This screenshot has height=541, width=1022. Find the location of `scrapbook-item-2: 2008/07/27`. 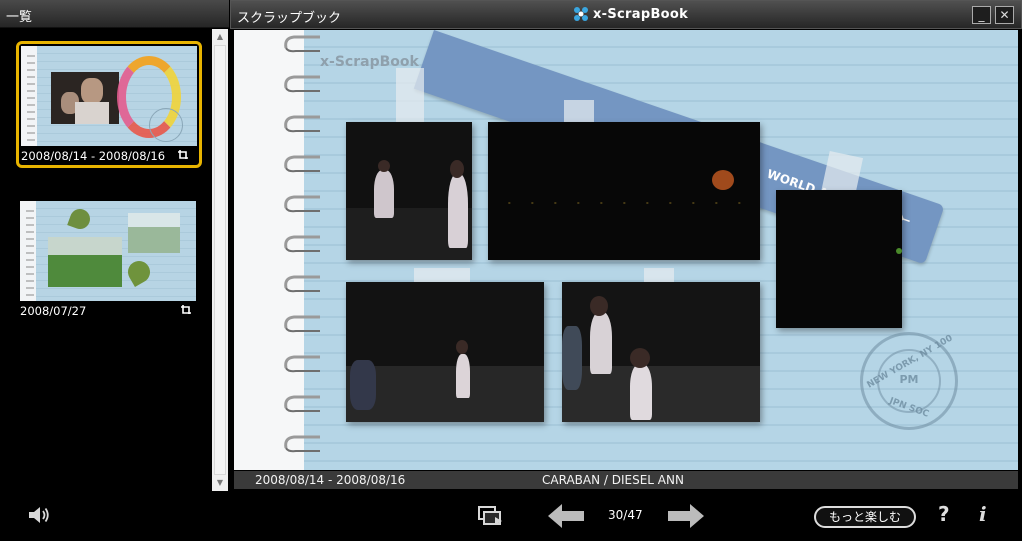

scrapbook-item-2: 2008/07/27 is located at coordinates (110, 259).